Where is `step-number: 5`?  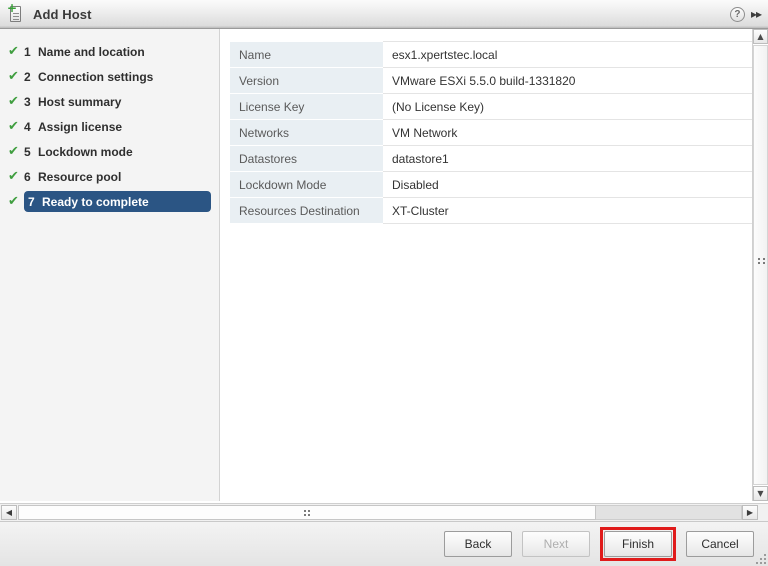 step-number: 5 is located at coordinates (27, 151).